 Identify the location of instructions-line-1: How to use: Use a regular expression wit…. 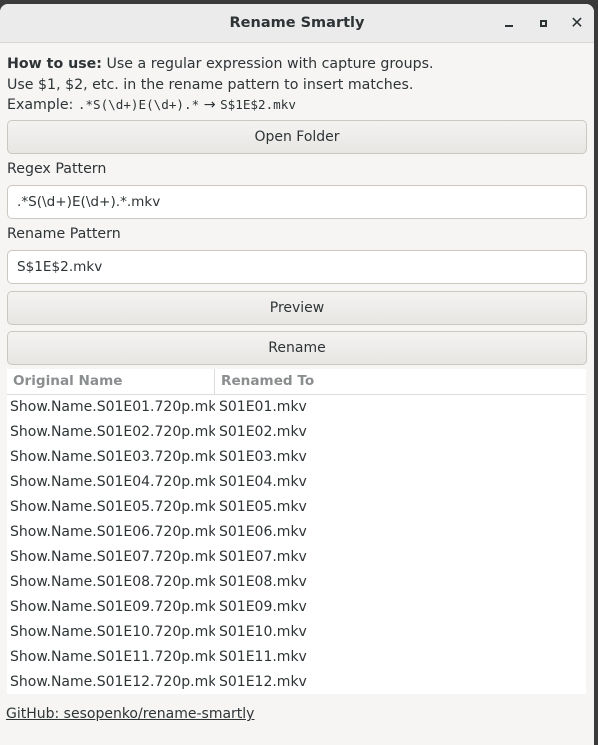
(297, 64).